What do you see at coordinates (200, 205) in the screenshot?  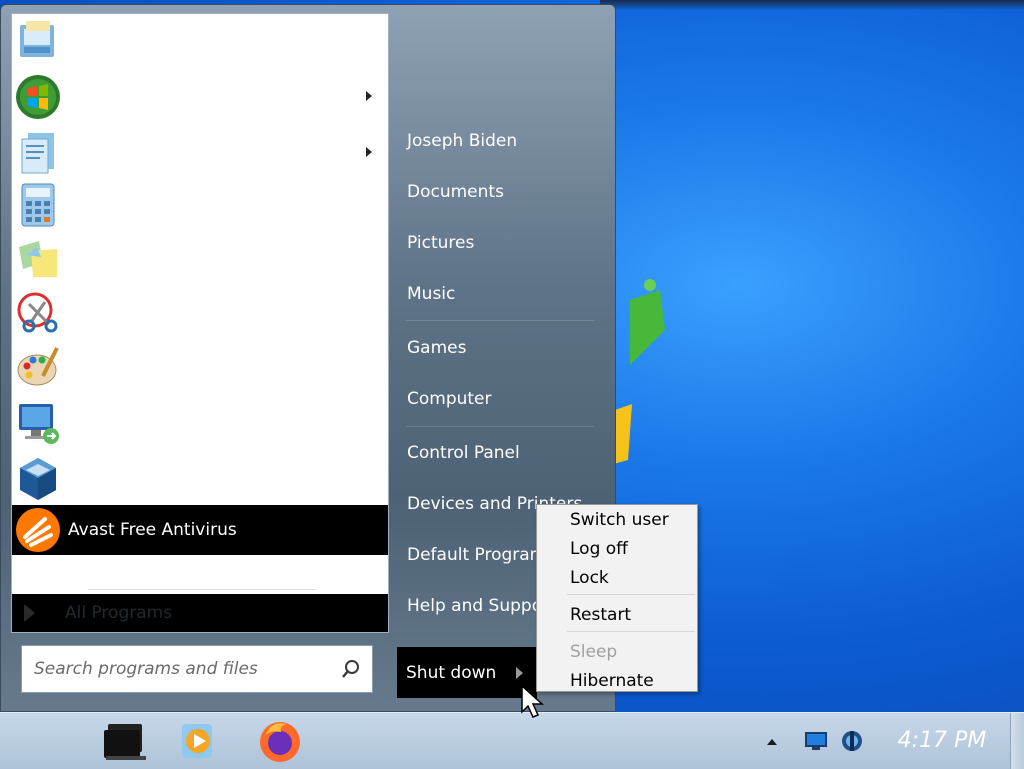 I see `program-calculator` at bounding box center [200, 205].